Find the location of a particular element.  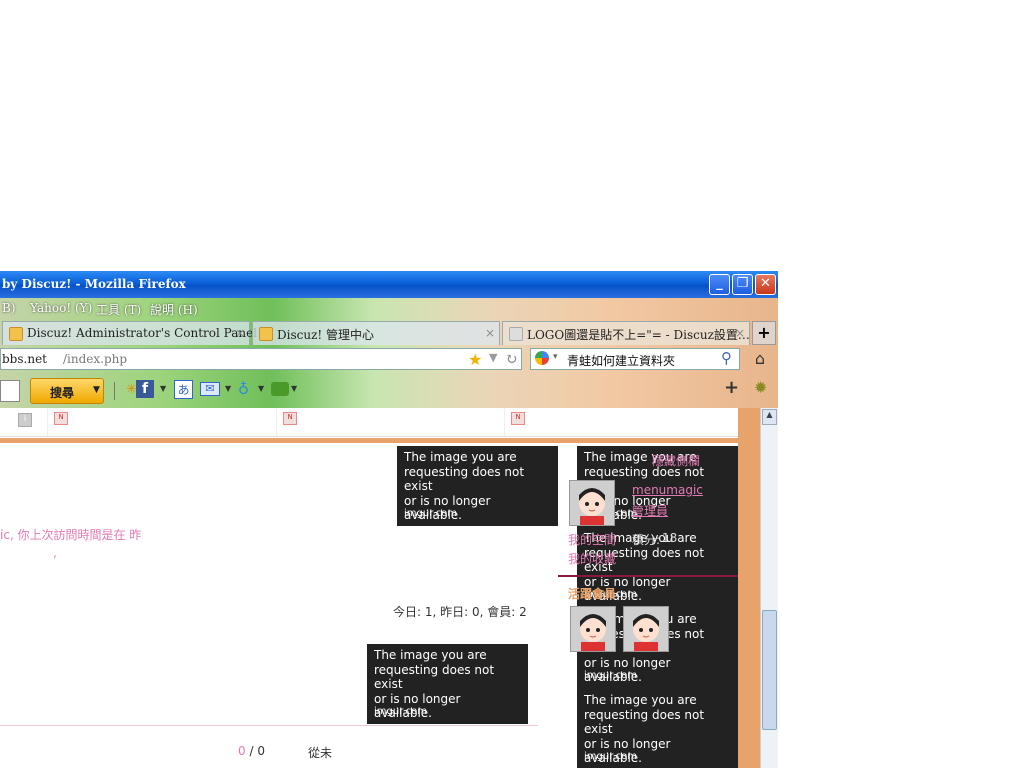

orange-page-border is located at coordinates (749, 588).